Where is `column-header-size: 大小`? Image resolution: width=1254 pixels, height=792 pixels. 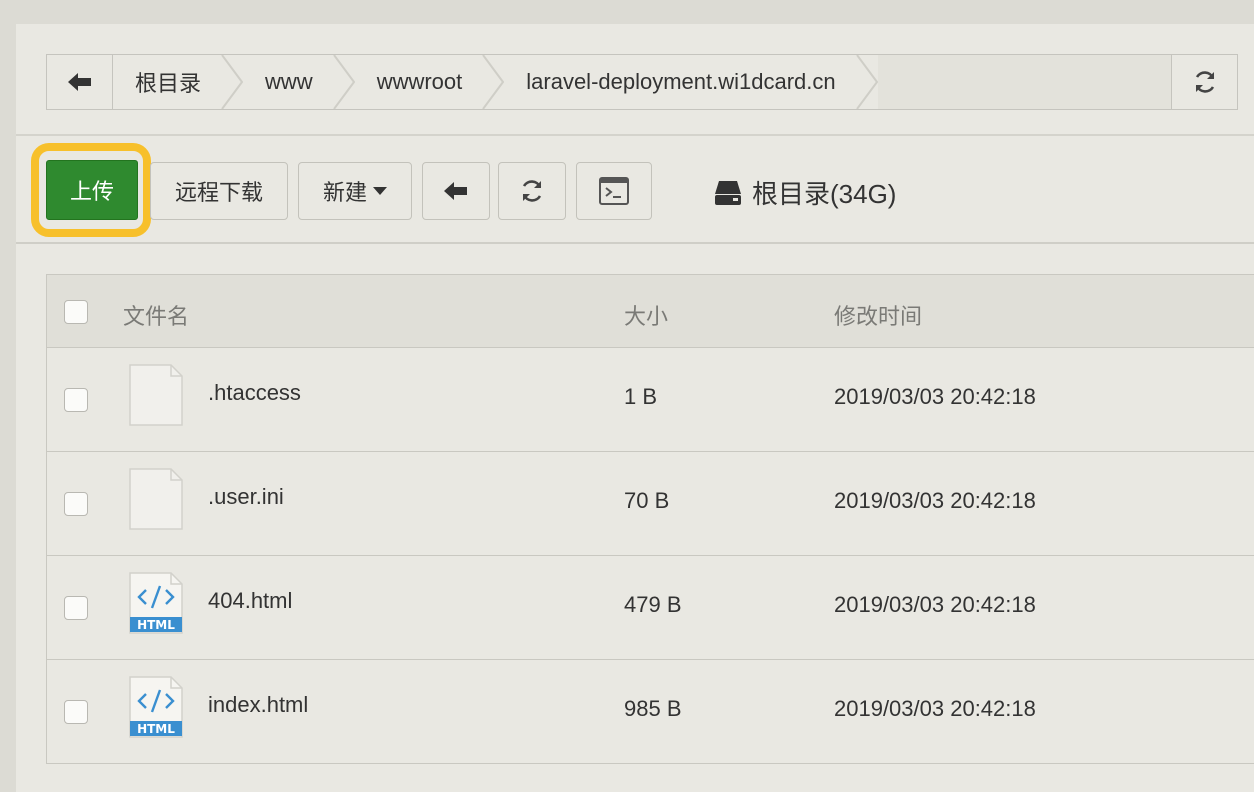 column-header-size: 大小 is located at coordinates (646, 315).